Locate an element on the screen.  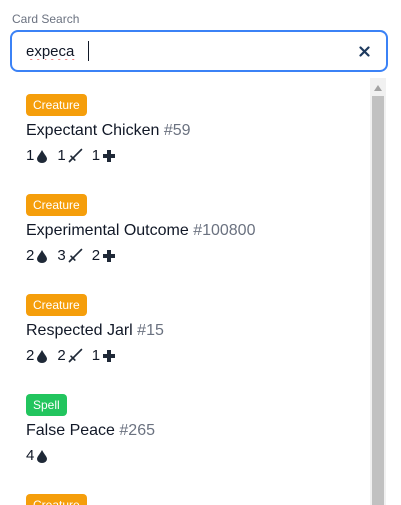
card-search-label: Card Search is located at coordinates (46, 19).